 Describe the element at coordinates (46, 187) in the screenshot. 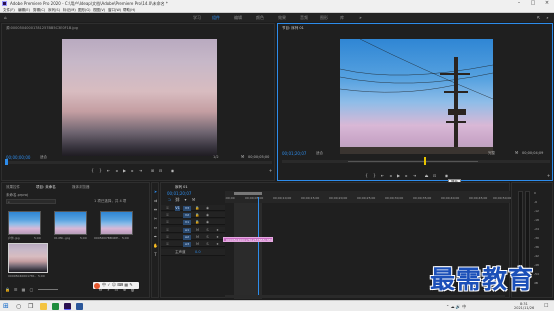

I see `tab-project: 项目: 未命名` at that location.